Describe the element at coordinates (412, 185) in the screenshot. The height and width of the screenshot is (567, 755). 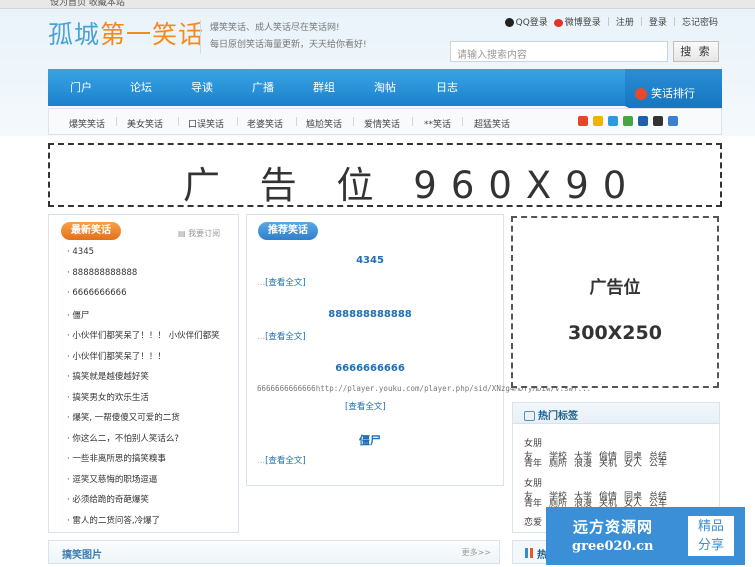
I see `ad-banner-text: 广 告 位 960X90` at that location.